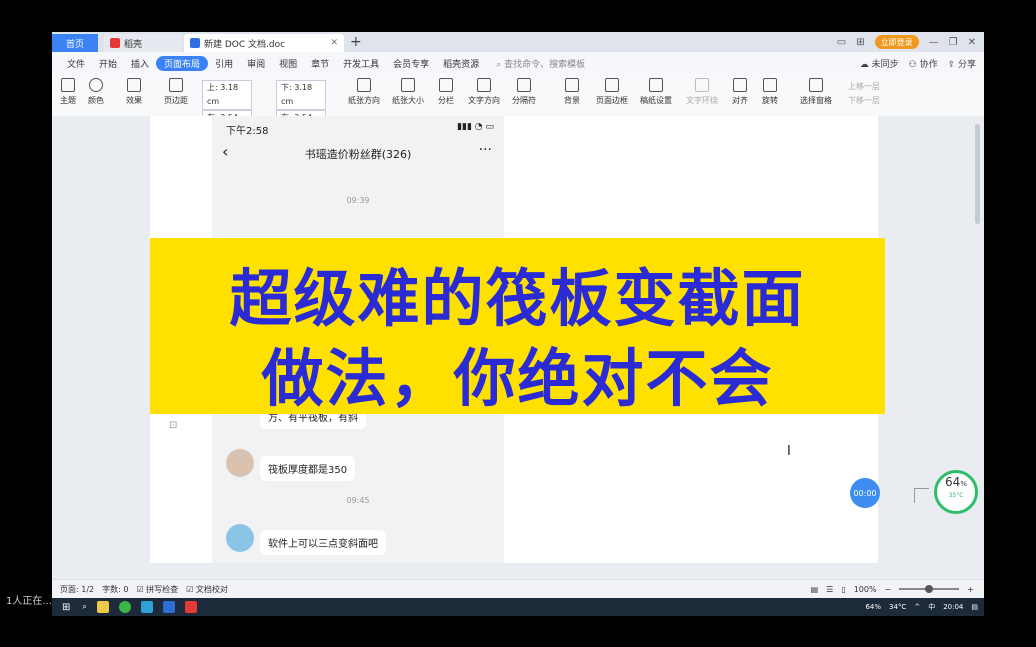  Describe the element at coordinates (96, 85) in the screenshot. I see `color-icon` at that location.